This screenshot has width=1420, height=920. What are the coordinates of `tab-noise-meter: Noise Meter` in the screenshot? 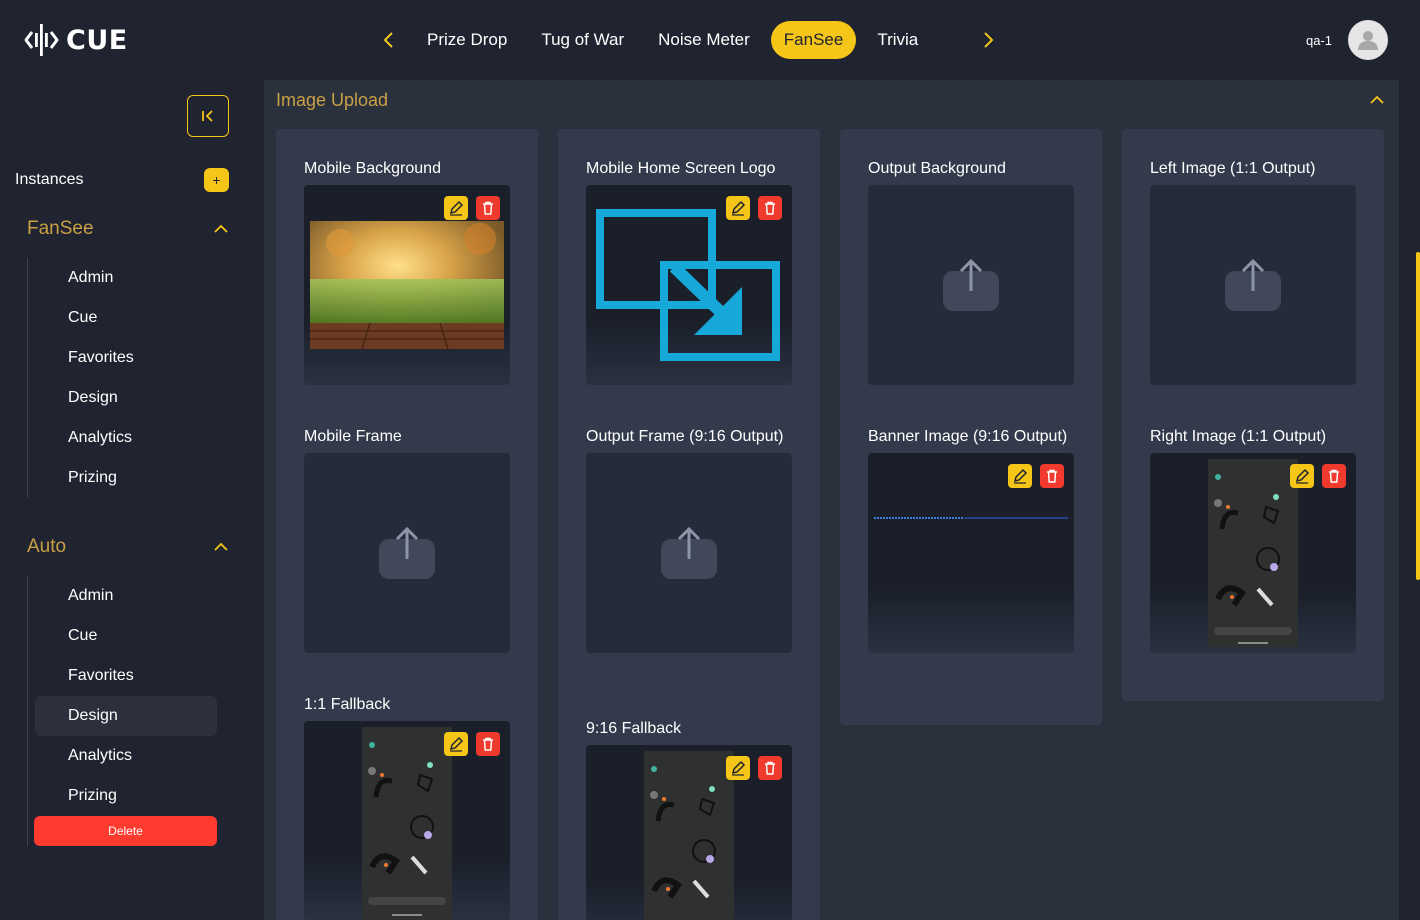 It's located at (704, 40).